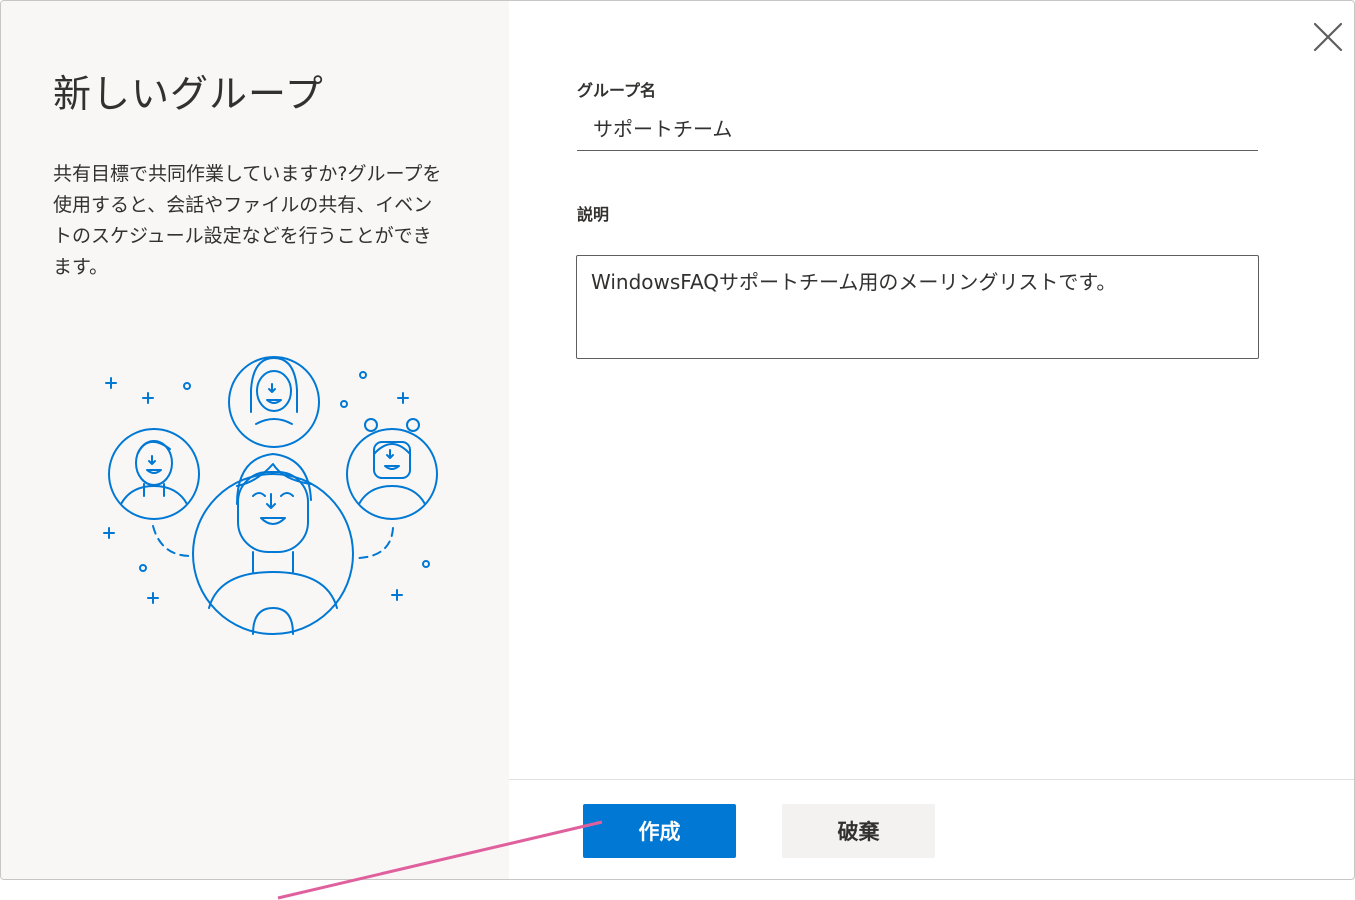 Image resolution: width=1355 pixels, height=900 pixels. I want to click on group-name-input, so click(917, 128).